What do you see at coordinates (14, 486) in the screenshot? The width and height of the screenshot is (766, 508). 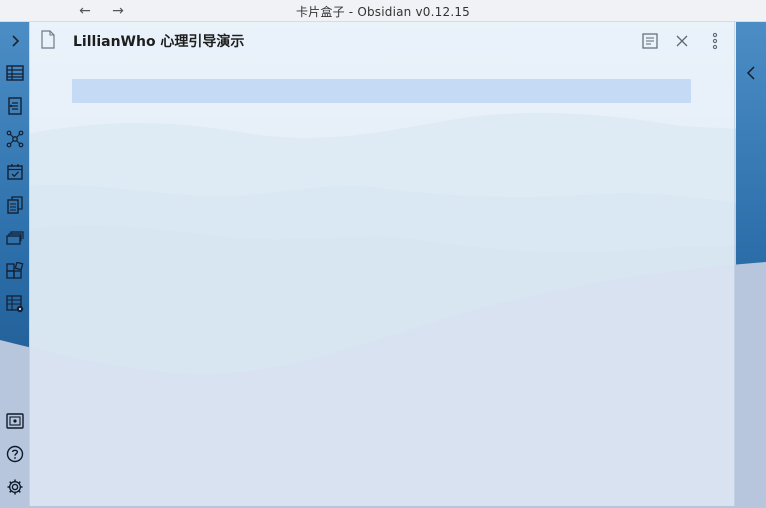 I see `settings-gear-icon` at bounding box center [14, 486].